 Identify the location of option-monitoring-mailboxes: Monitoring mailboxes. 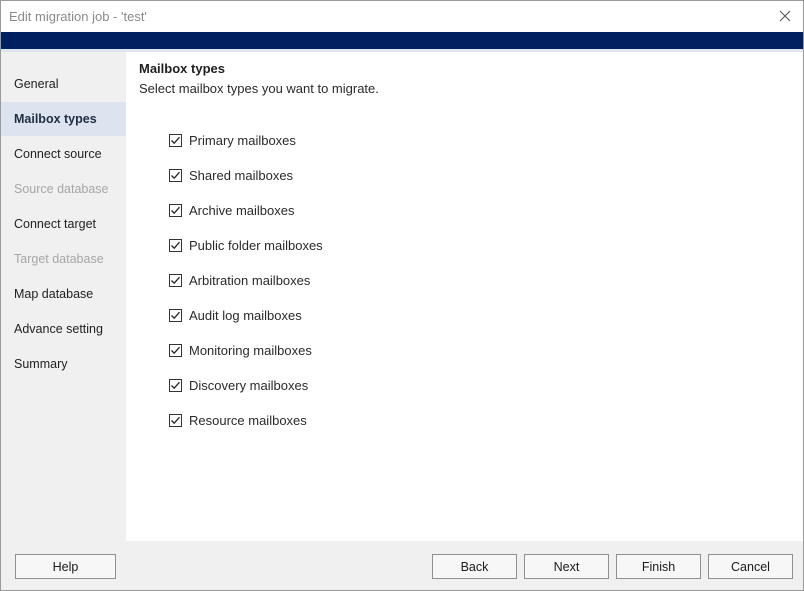
(240, 350).